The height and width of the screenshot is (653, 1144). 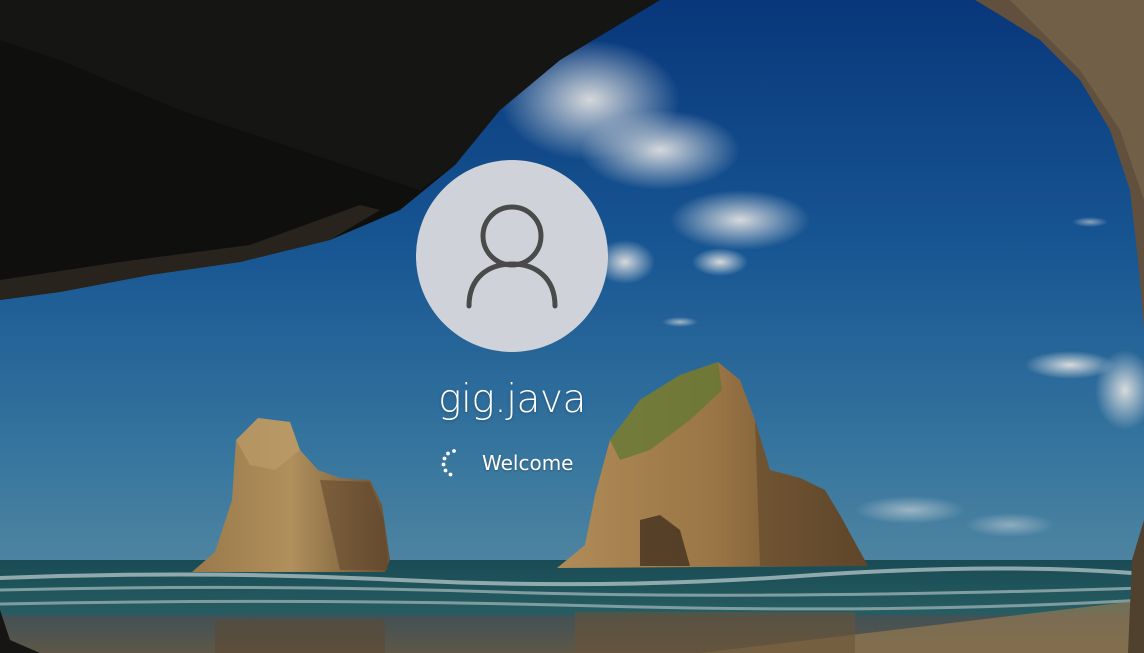 What do you see at coordinates (448, 463) in the screenshot?
I see `loading-spinner-icon` at bounding box center [448, 463].